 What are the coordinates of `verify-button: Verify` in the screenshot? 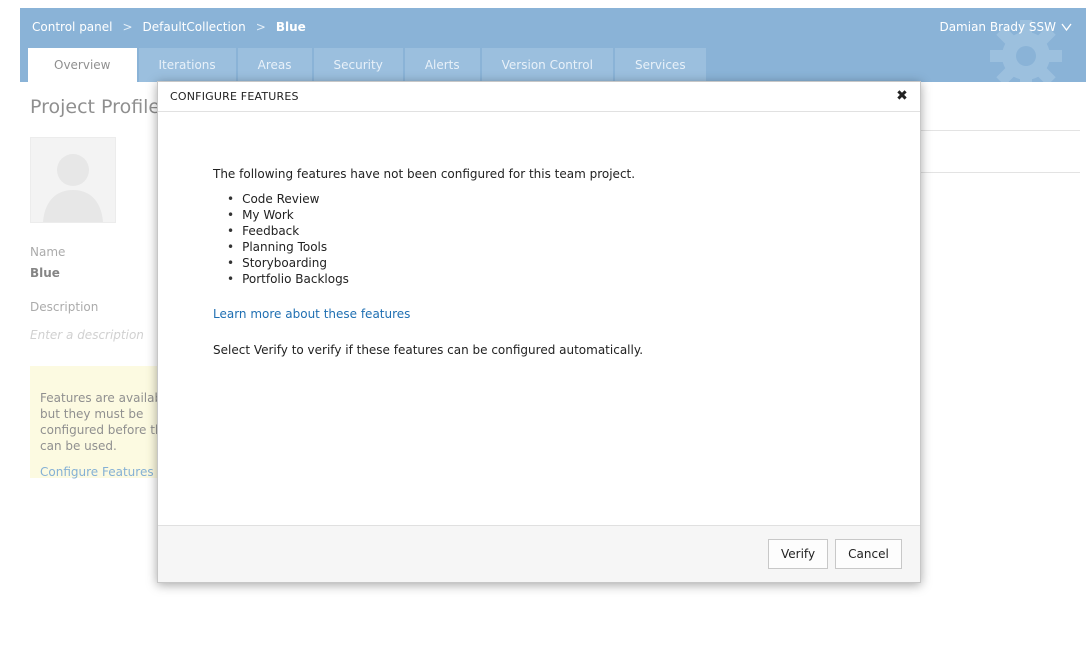 It's located at (798, 554).